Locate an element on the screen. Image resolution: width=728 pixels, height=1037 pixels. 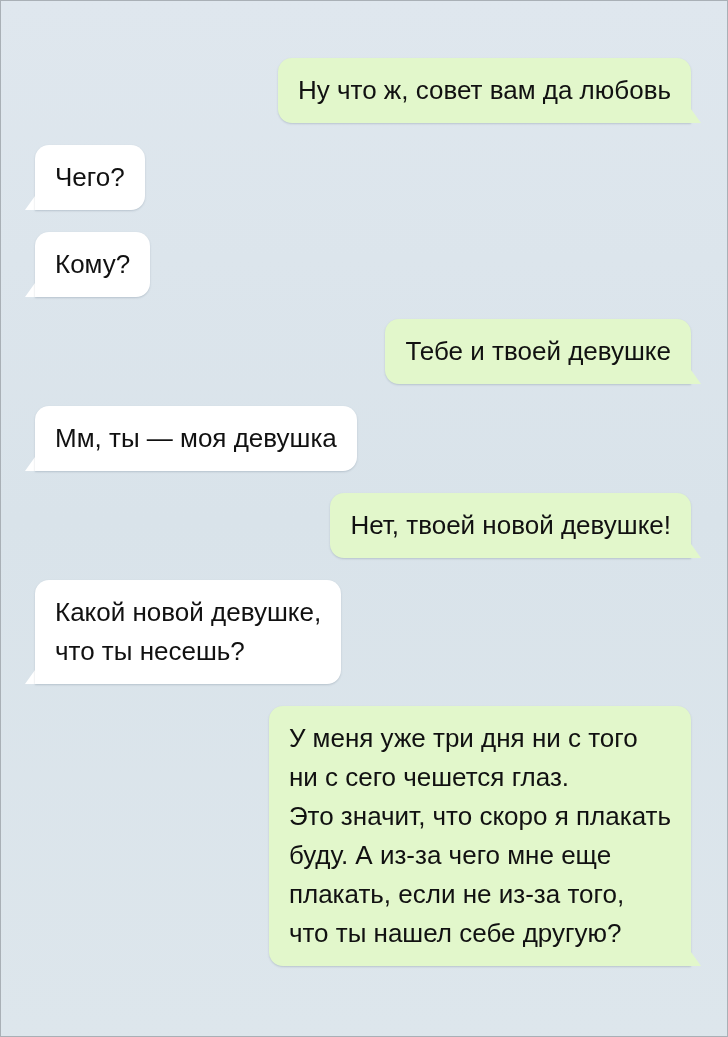
outgoing-message-bubble: Тебе и твоей девушке is located at coordinates (538, 351).